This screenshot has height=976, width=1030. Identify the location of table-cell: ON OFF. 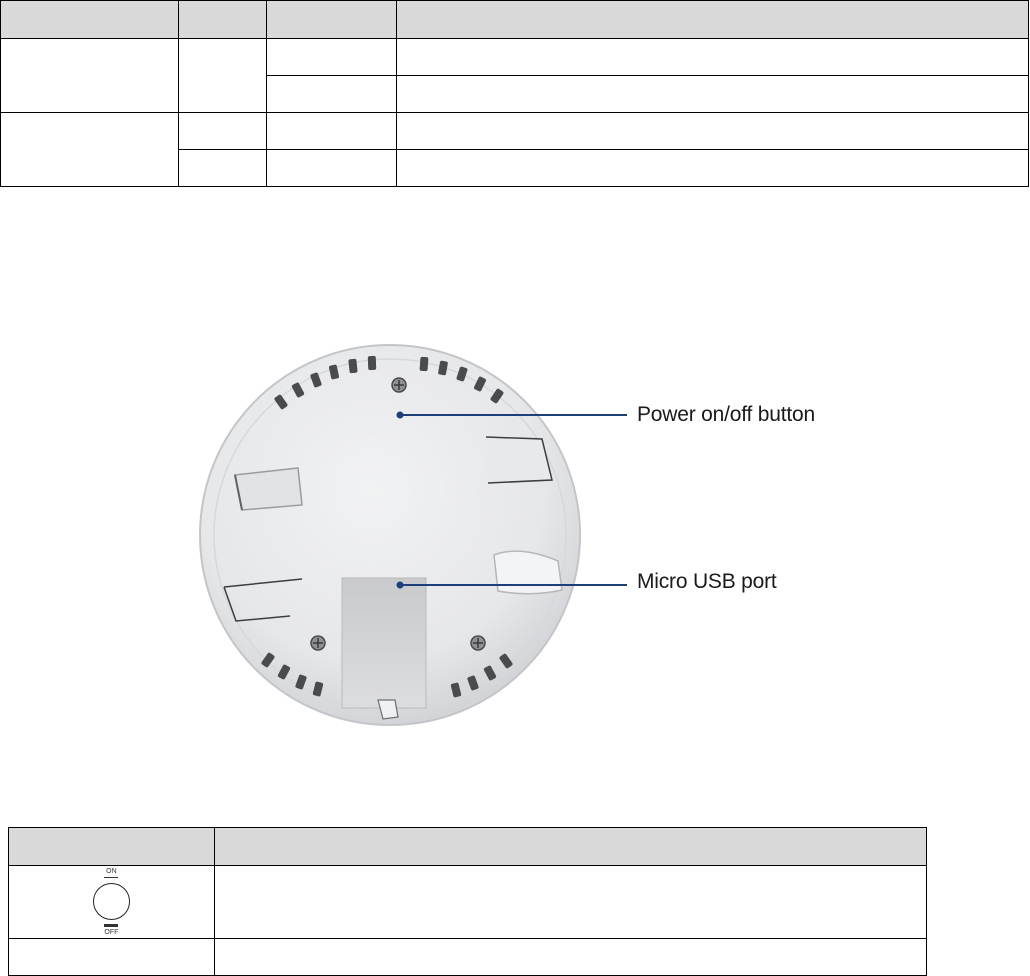
(111, 902).